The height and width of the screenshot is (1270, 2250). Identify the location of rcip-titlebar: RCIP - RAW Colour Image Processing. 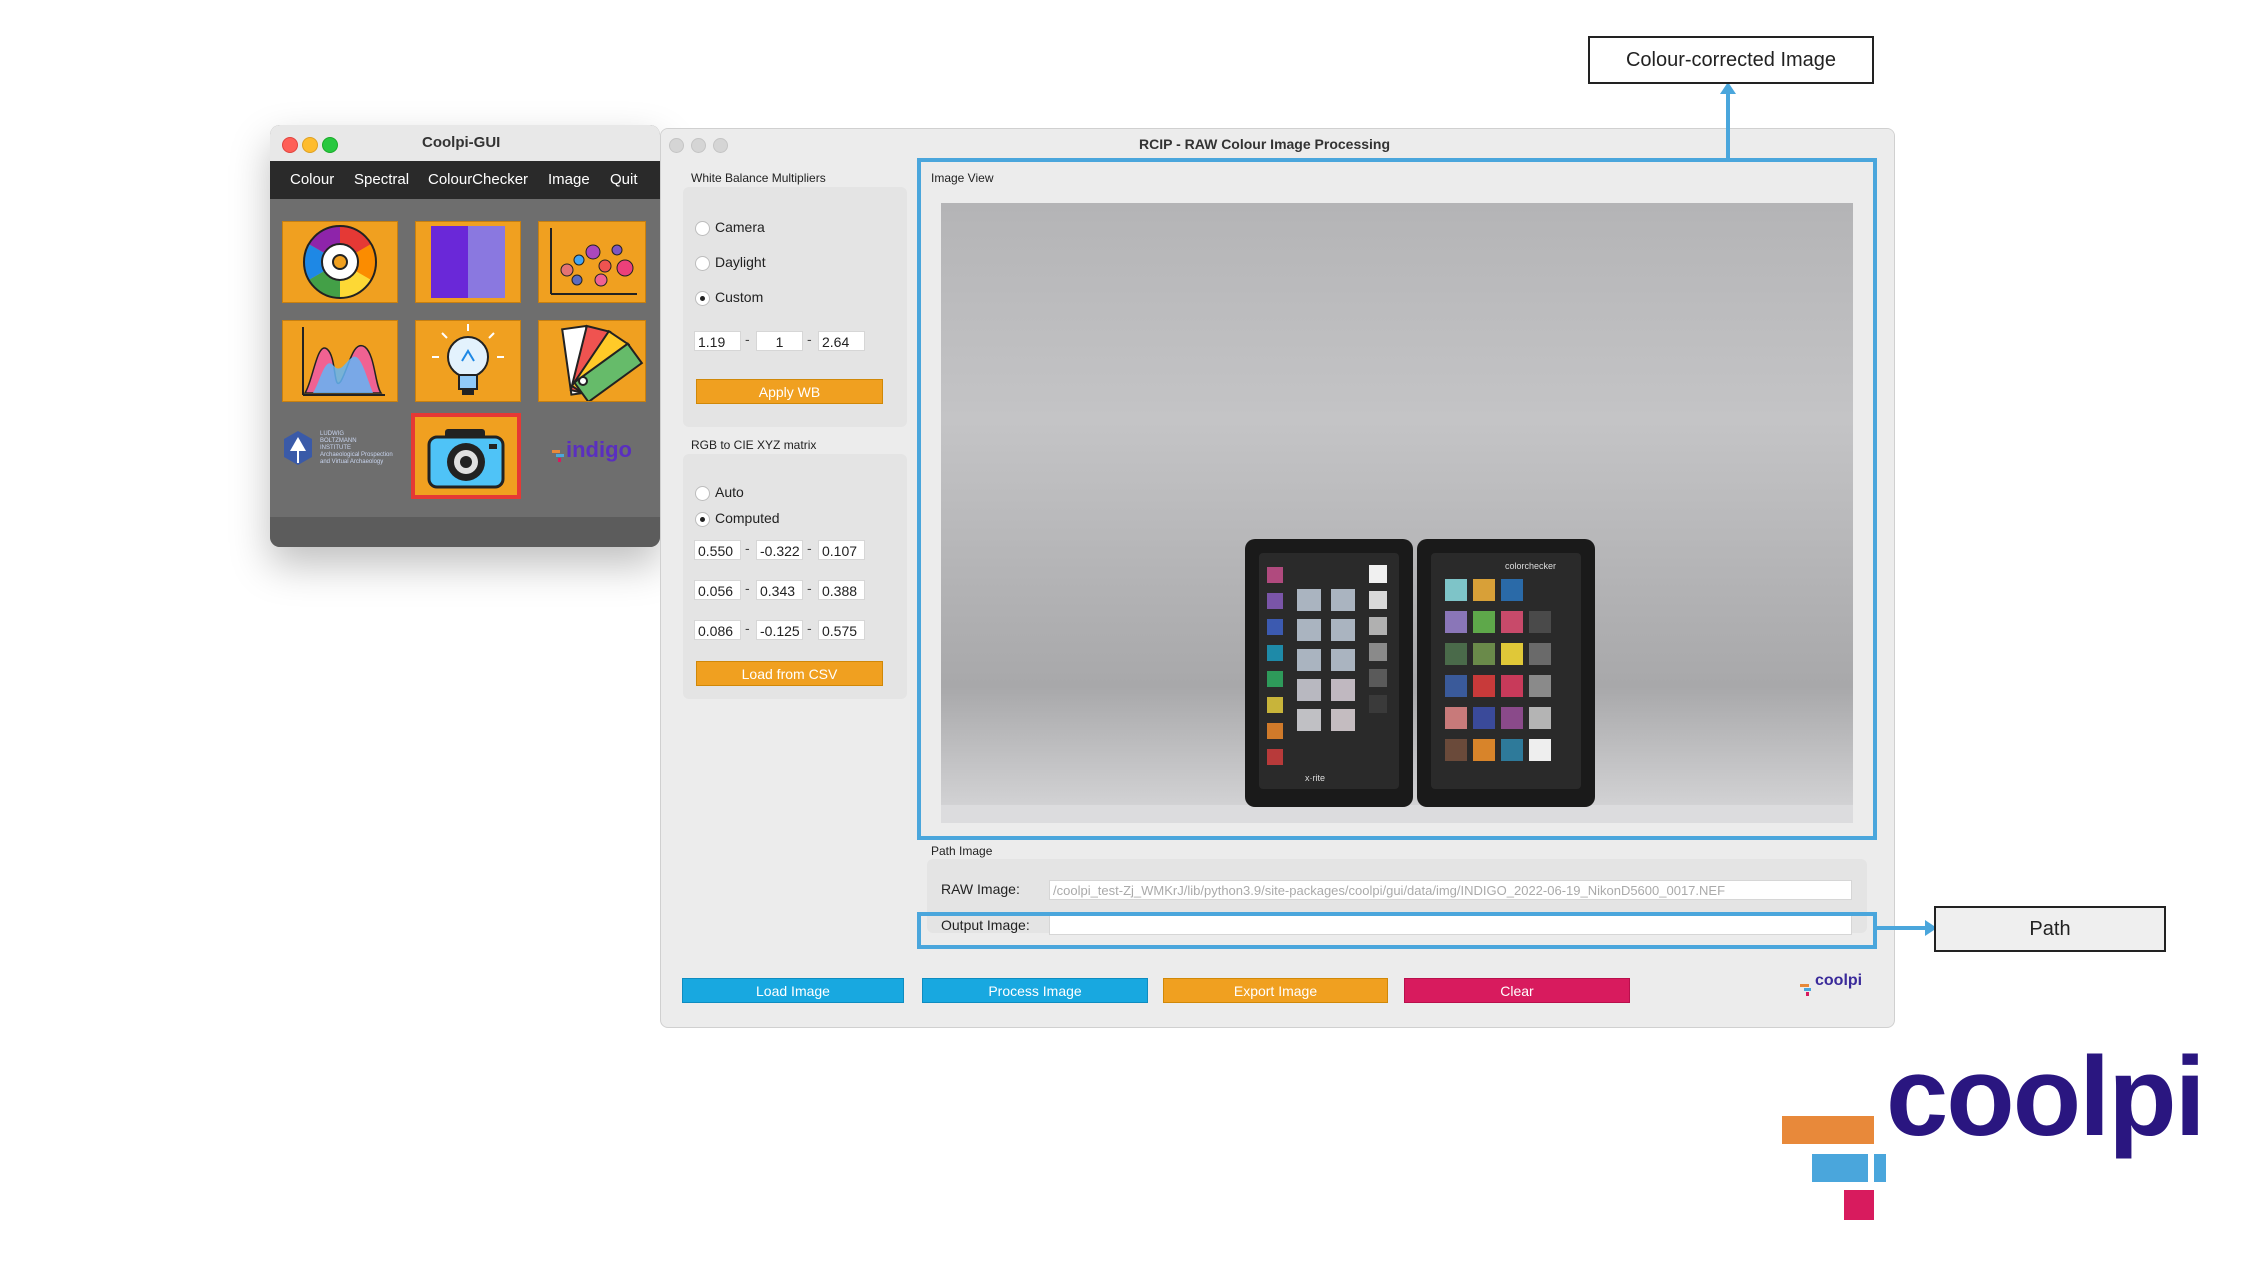
(1277, 144).